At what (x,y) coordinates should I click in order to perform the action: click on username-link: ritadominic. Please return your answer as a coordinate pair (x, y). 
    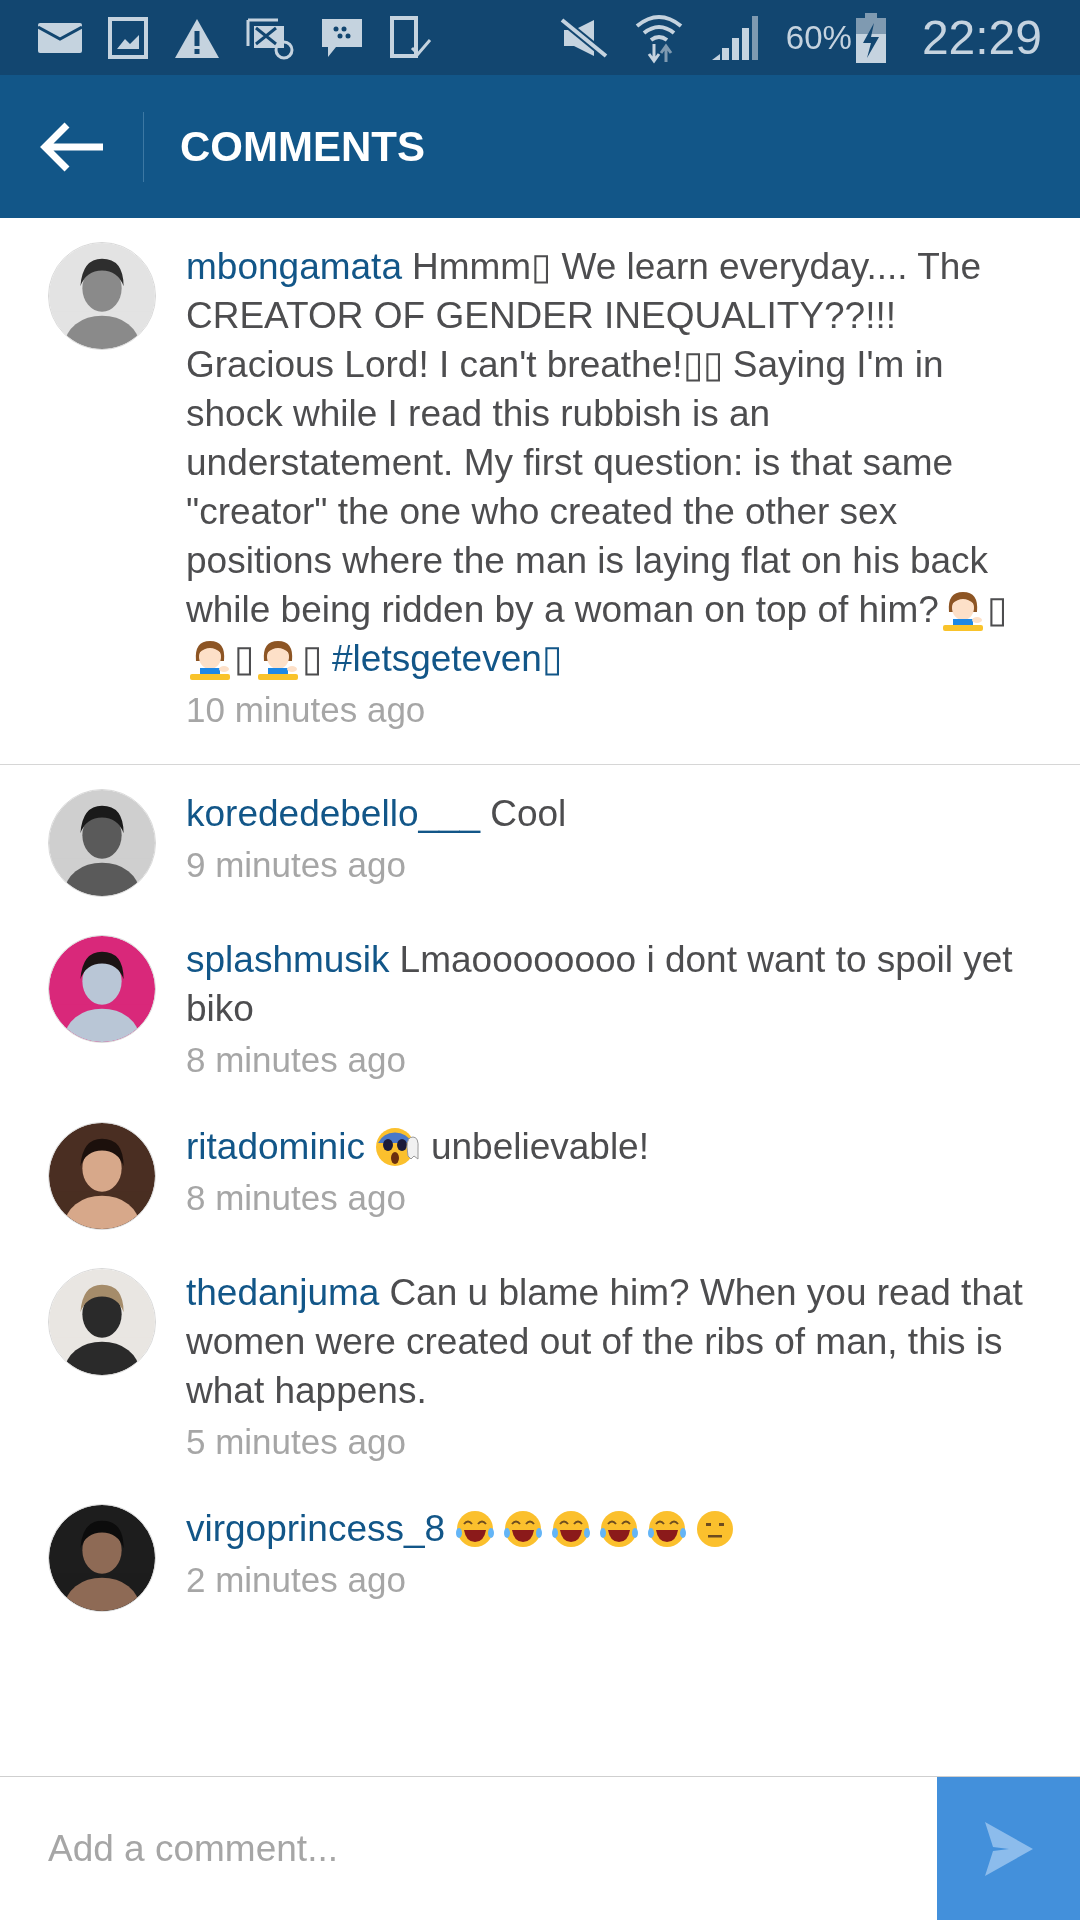
    Looking at the image, I should click on (275, 1146).